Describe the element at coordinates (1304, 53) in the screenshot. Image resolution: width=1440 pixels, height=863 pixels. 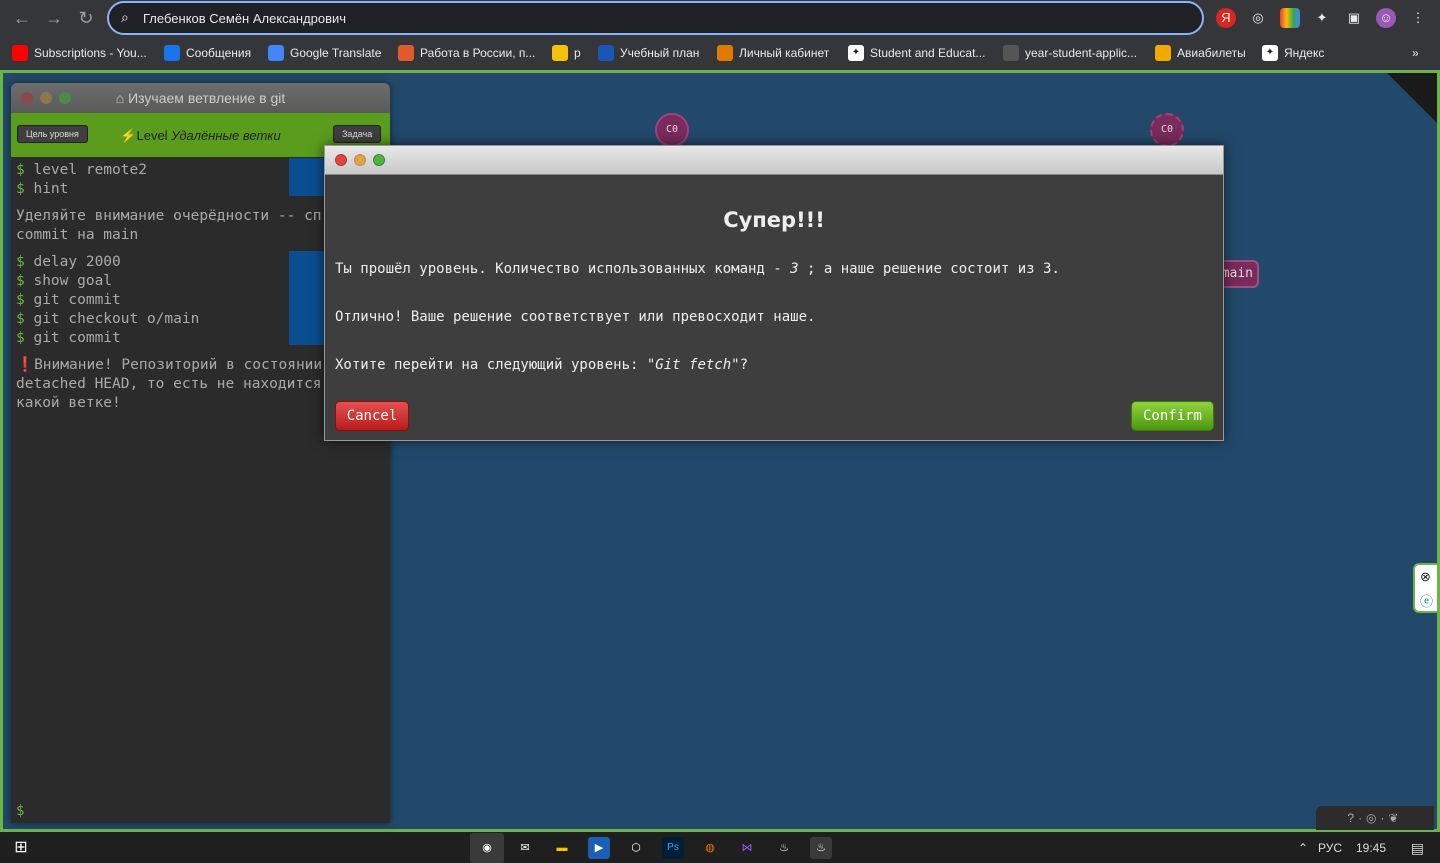
I see `bookmark-label: Яндекс` at that location.